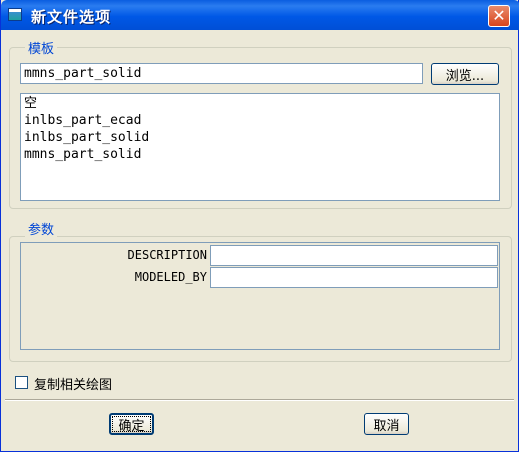  Describe the element at coordinates (71, 17) in the screenshot. I see `window-title: 新文件选项` at that location.